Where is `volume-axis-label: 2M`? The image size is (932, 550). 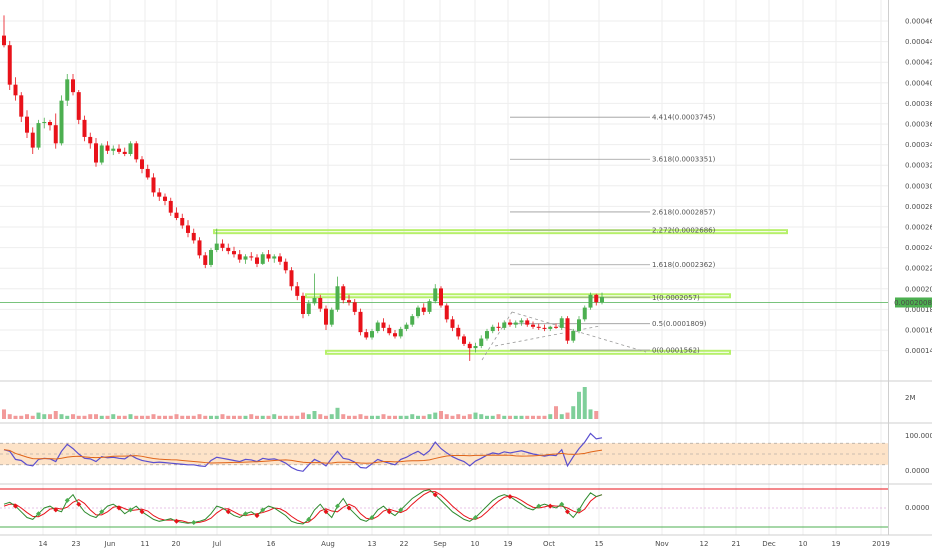 volume-axis-label: 2M is located at coordinates (910, 398).